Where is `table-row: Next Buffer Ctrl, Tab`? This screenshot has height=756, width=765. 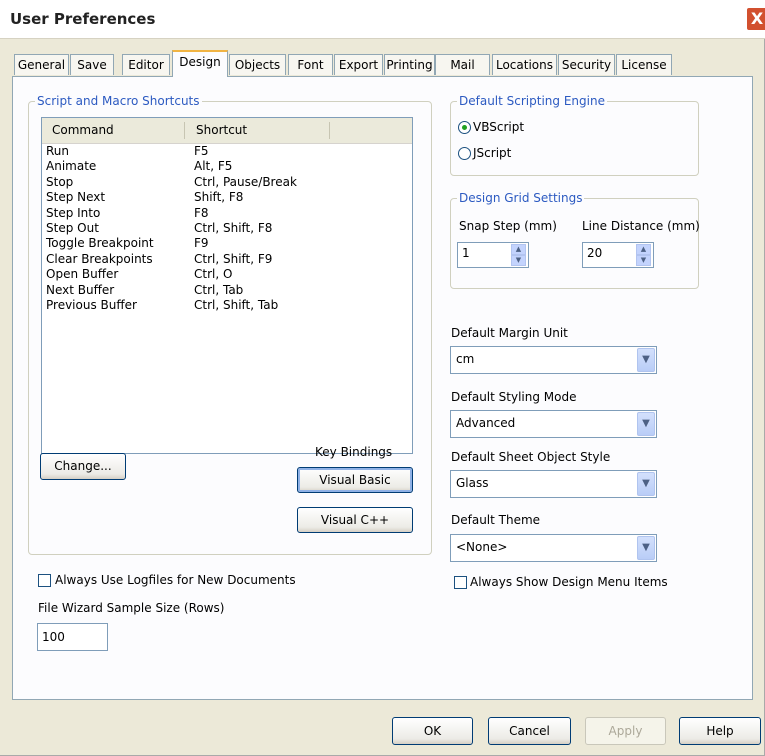
table-row: Next Buffer Ctrl, Tab is located at coordinates (227, 290).